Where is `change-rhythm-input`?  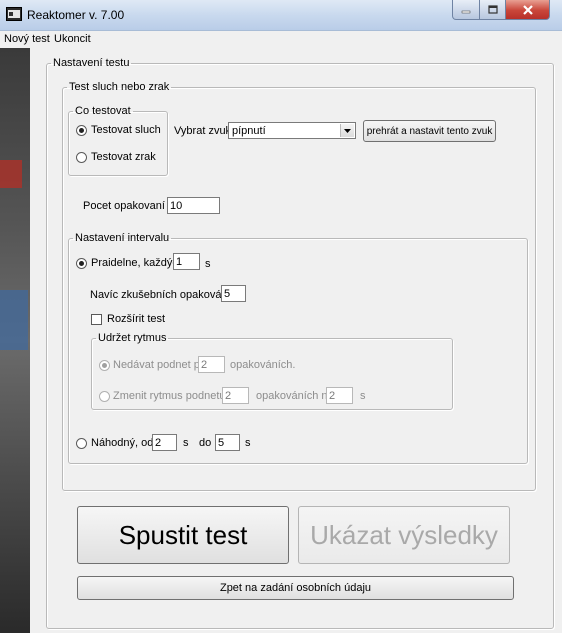 change-rhythm-input is located at coordinates (235, 395).